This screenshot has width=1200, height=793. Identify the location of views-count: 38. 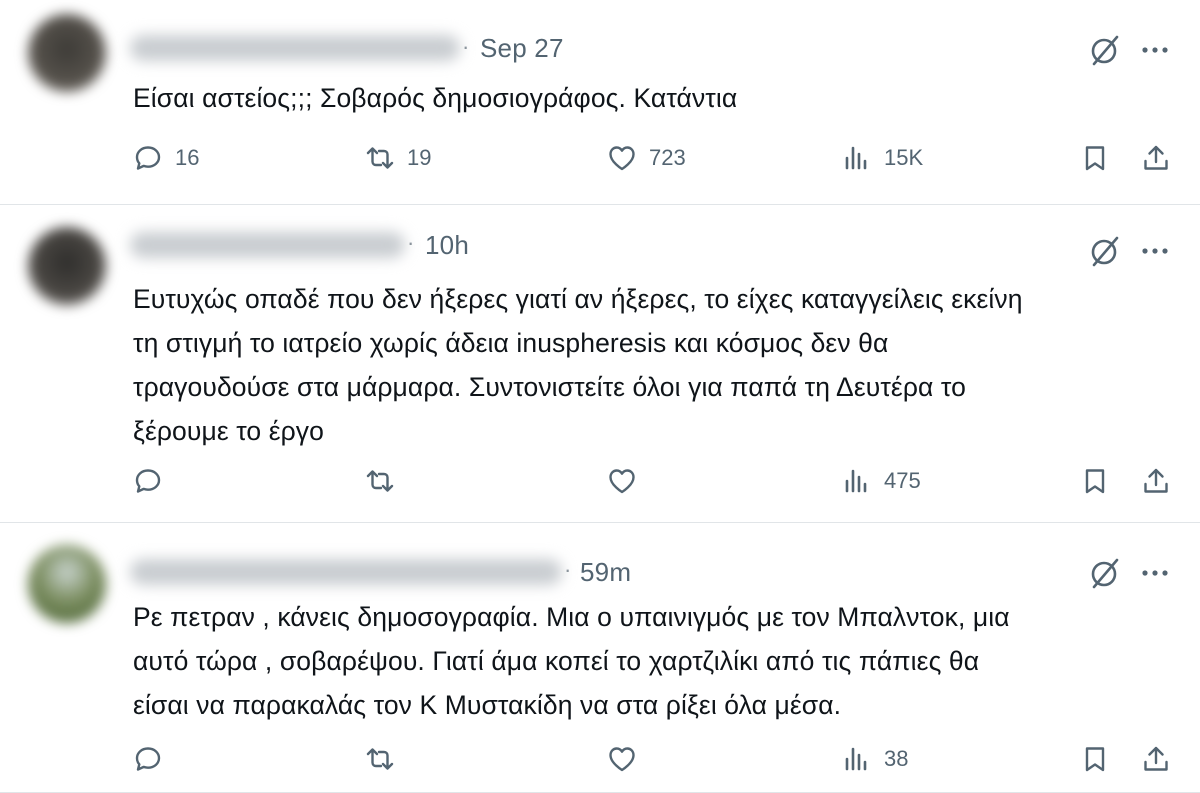
(896, 758).